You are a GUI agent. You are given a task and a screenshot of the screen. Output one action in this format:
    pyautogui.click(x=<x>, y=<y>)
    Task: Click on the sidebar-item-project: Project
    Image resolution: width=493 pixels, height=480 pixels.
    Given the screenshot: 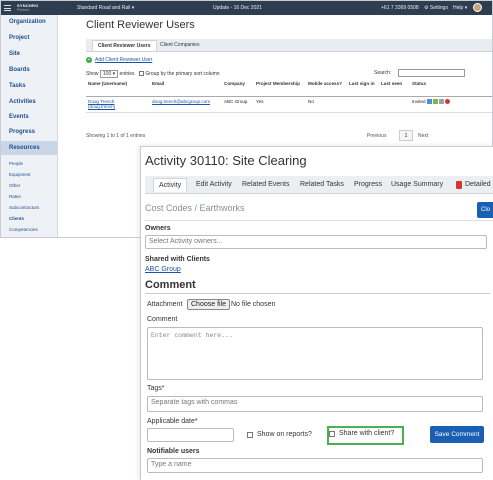 What is the action you would take?
    pyautogui.click(x=19, y=38)
    